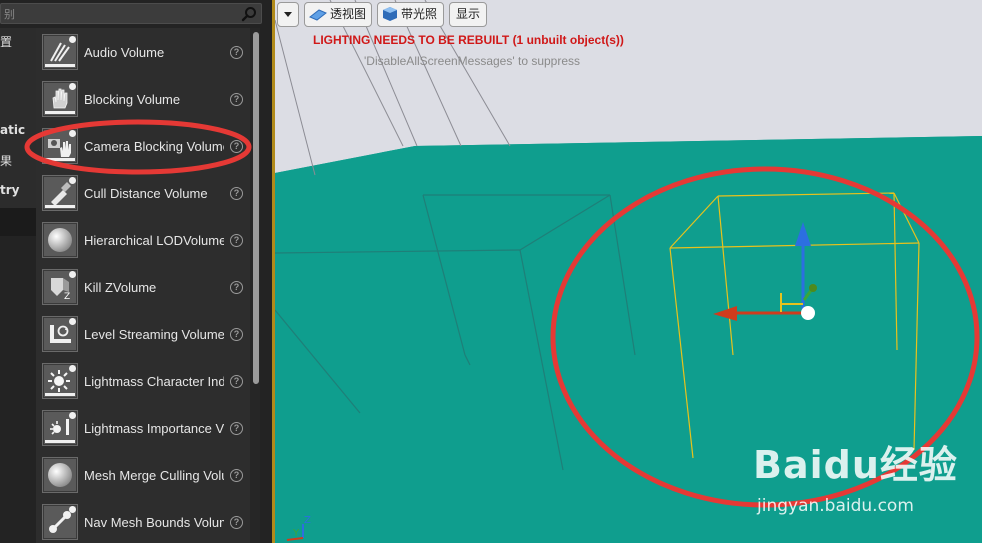 The width and height of the screenshot is (982, 543). What do you see at coordinates (154, 240) in the screenshot?
I see `list-item-label: Hierarchical LODVolume` at bounding box center [154, 240].